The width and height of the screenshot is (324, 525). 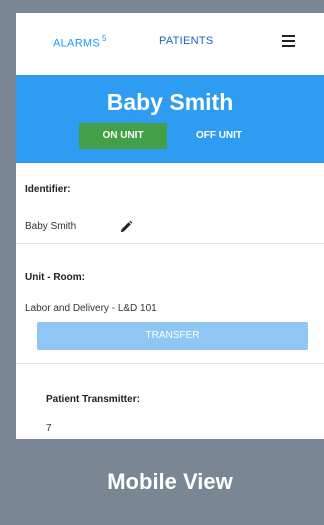 I want to click on top-navigation: ALARMS 5 PATIENTS, so click(x=170, y=44).